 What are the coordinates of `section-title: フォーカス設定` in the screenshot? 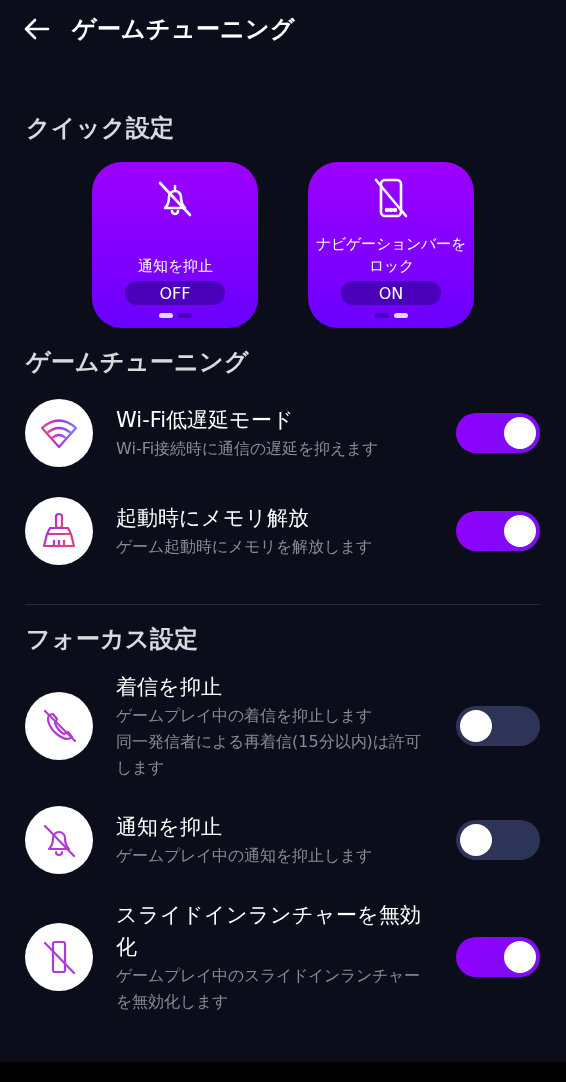 It's located at (112, 639).